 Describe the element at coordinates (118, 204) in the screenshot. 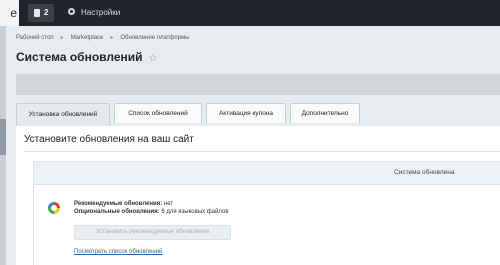

I see `recommended-updates-label: Рекомендуемые обновления:` at that location.